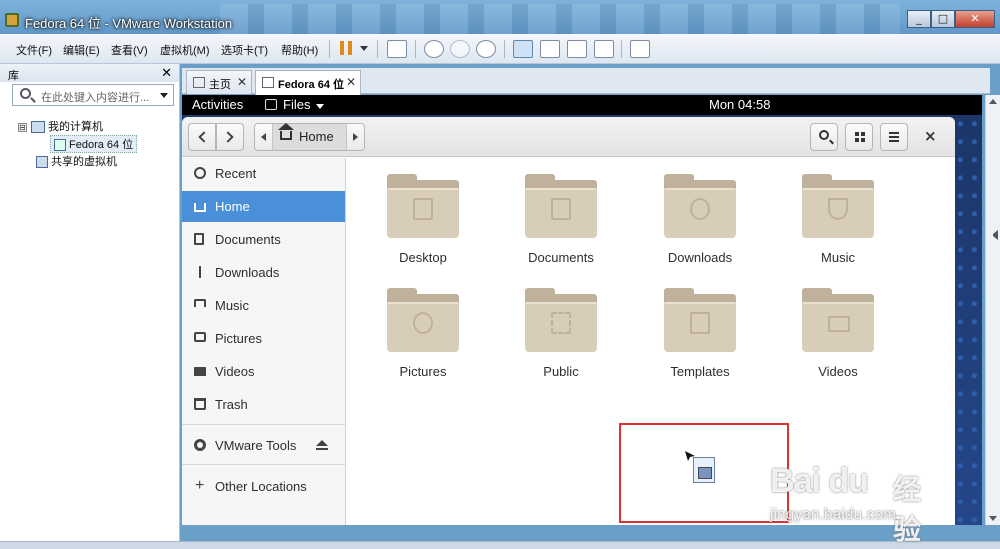  Describe the element at coordinates (263, 173) in the screenshot. I see `sidebar-item-recent: Recent` at that location.